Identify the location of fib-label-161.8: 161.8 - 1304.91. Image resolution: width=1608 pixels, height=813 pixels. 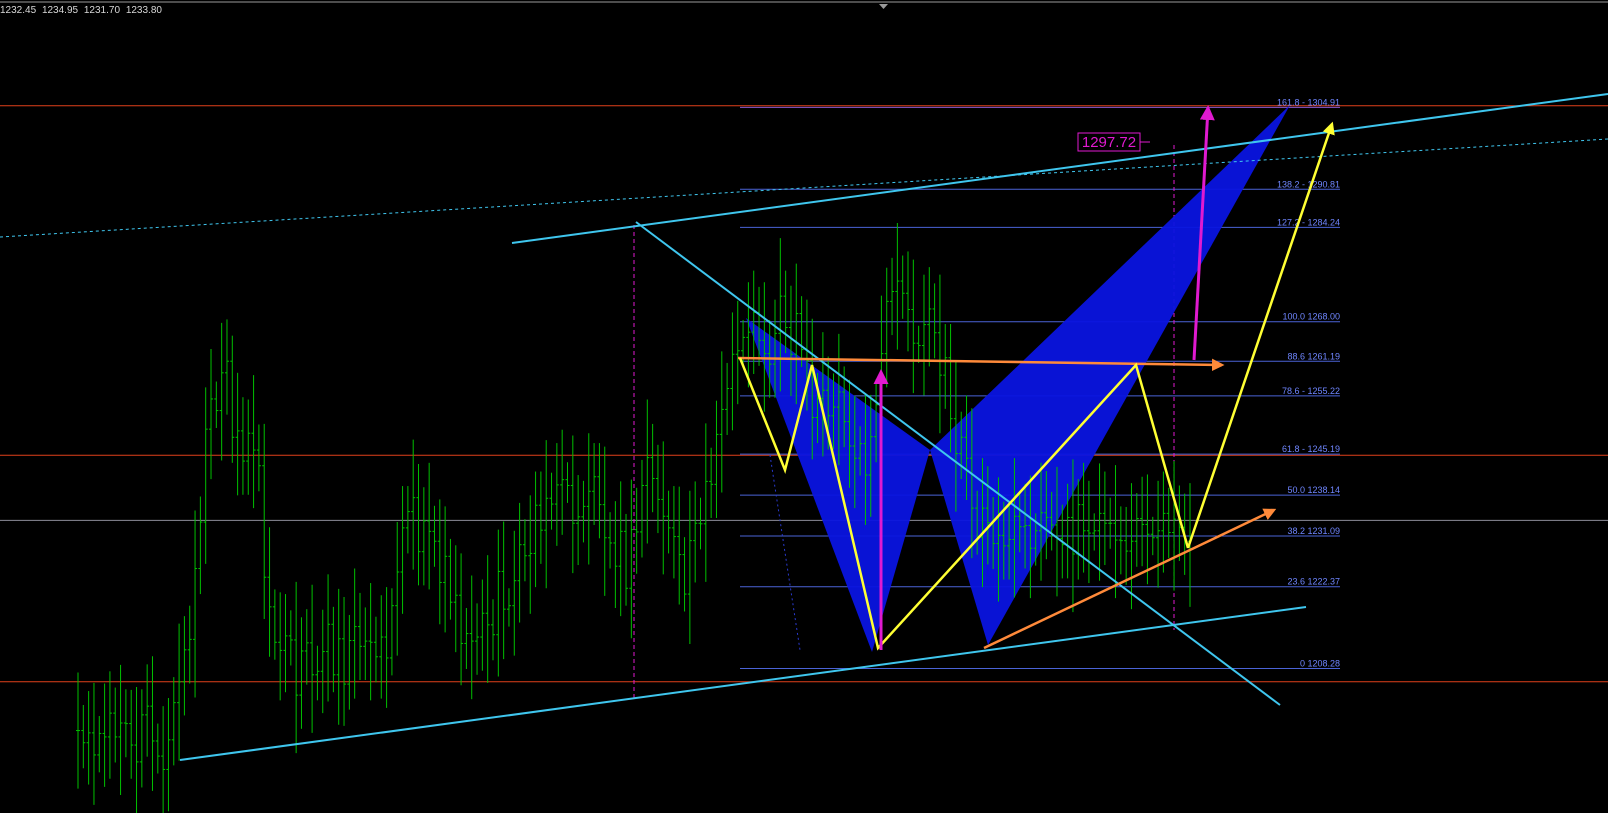
(1308, 102).